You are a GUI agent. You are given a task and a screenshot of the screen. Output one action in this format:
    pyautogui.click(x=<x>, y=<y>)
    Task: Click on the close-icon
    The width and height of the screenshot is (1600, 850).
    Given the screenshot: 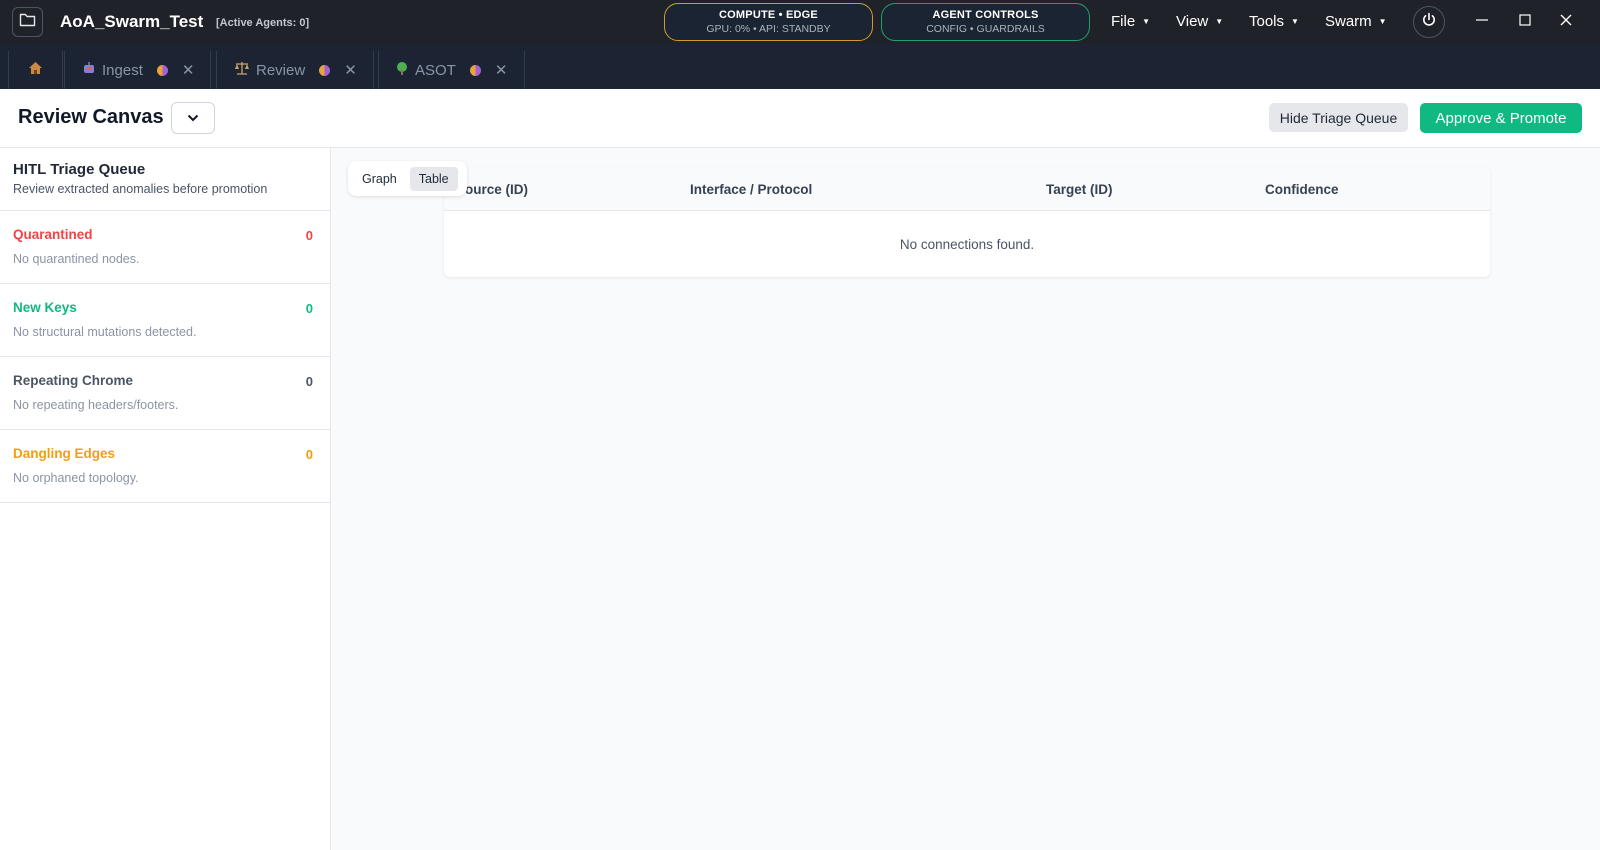 What is the action you would take?
    pyautogui.click(x=1566, y=22)
    